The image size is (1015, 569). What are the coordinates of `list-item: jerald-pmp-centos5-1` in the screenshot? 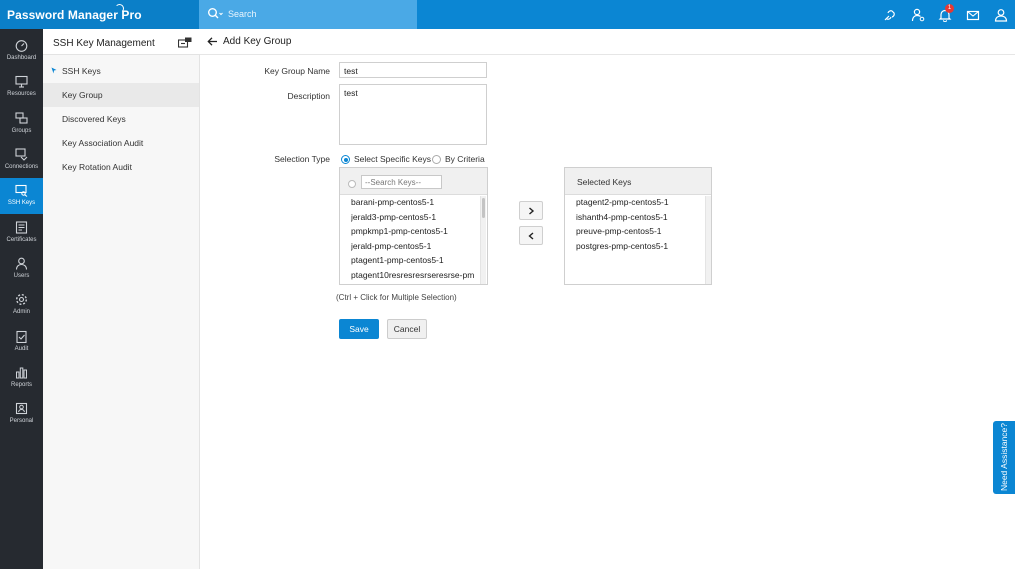 It's located at (415, 248).